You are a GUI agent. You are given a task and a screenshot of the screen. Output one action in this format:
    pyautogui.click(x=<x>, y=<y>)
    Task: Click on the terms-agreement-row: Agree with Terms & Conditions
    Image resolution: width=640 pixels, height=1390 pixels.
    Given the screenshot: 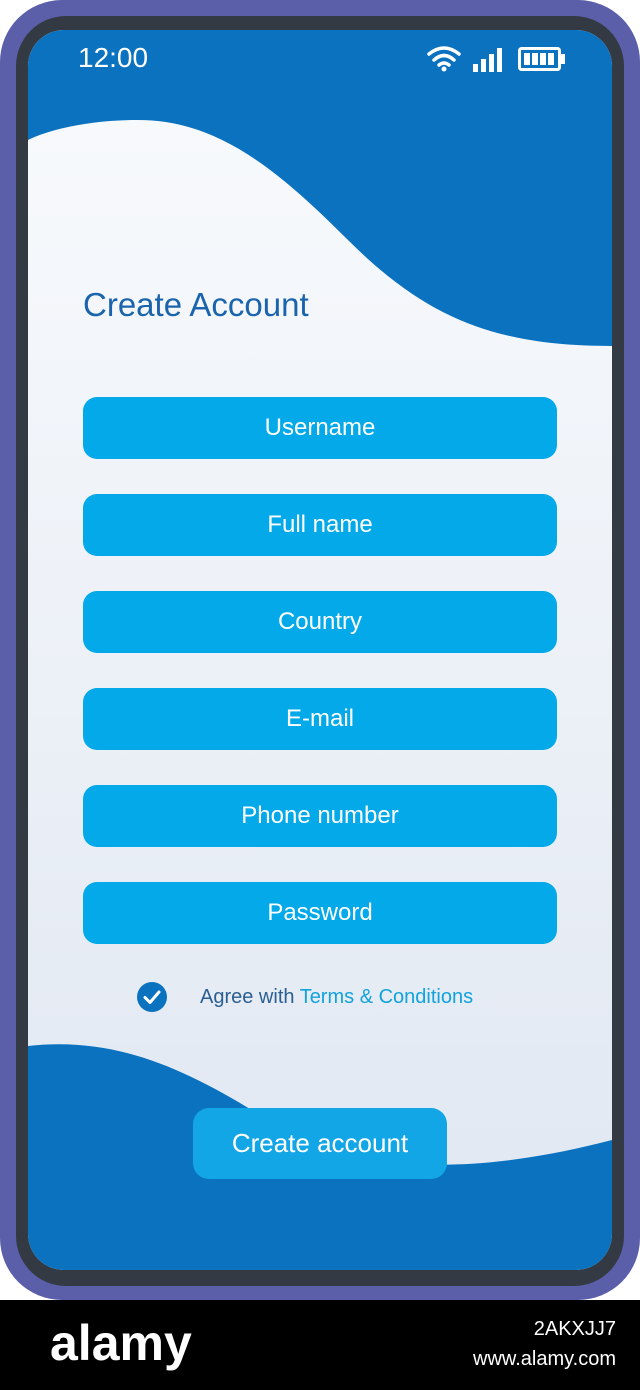 What is the action you would take?
    pyautogui.click(x=304, y=997)
    